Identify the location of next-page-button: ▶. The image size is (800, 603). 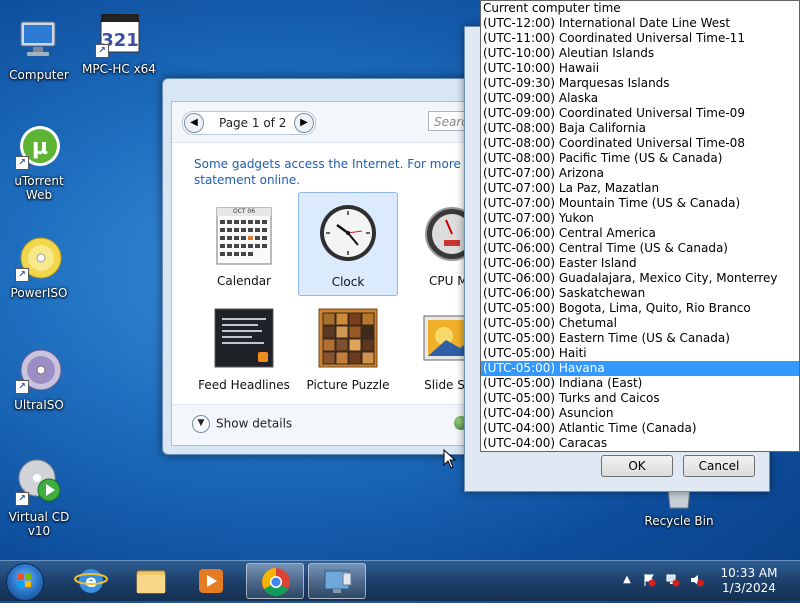
(304, 123).